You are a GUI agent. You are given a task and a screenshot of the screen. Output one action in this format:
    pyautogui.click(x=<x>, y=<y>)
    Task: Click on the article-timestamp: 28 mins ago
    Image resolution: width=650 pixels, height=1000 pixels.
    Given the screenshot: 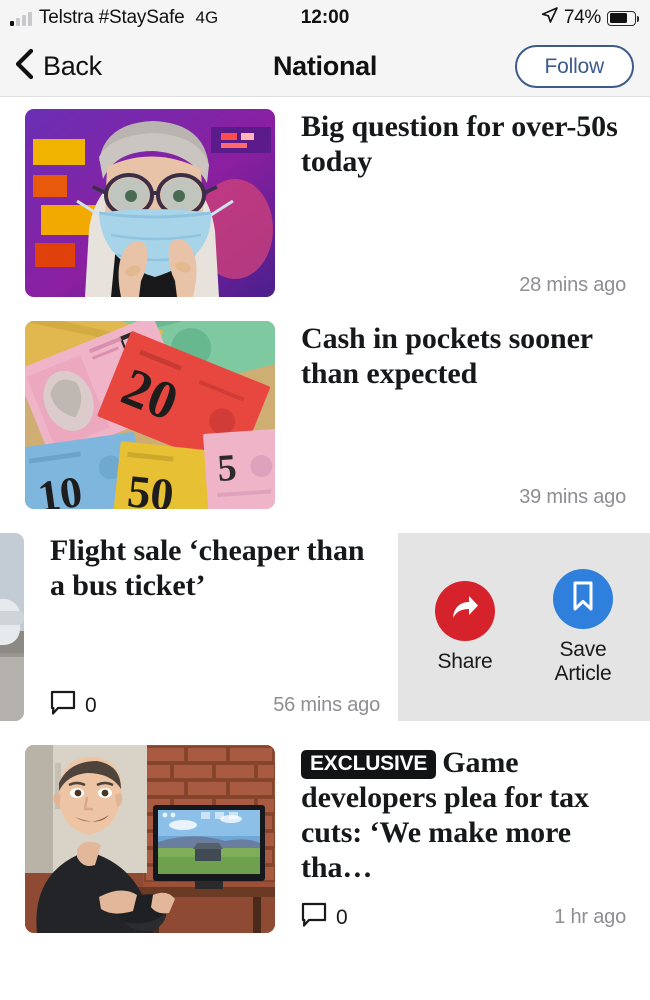 What is the action you would take?
    pyautogui.click(x=572, y=285)
    